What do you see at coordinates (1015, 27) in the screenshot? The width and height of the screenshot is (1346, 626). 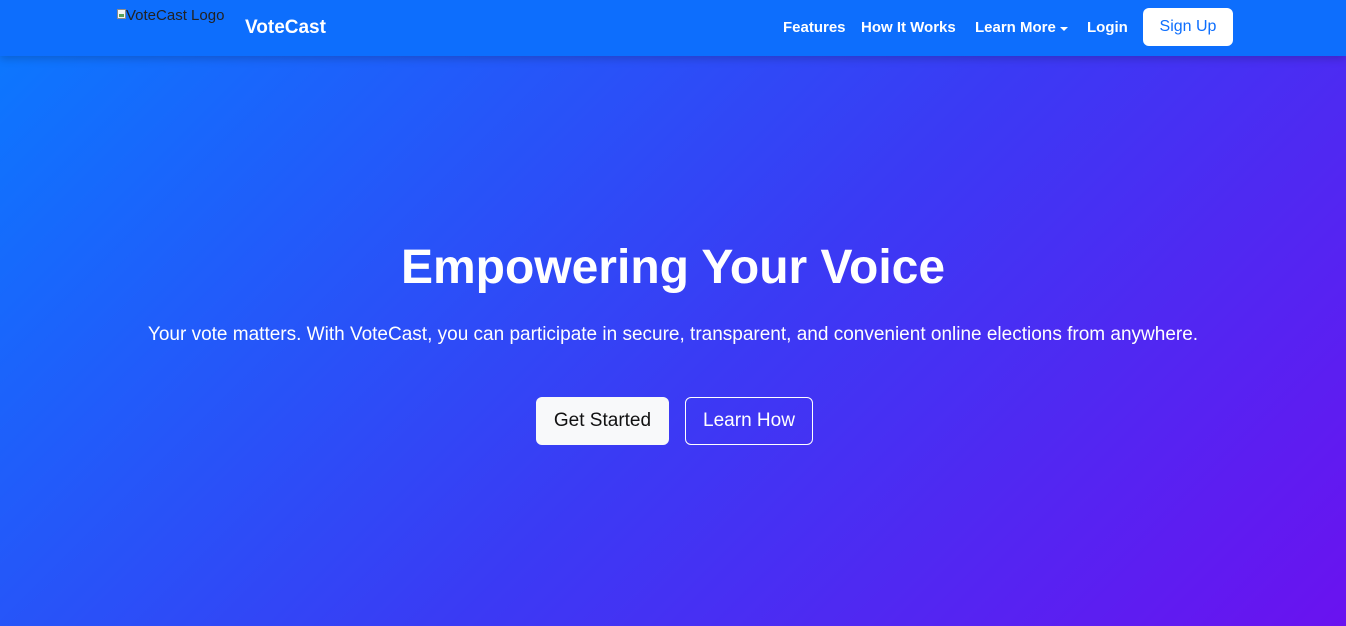 I see `nav-dropdown-learn-more-label: Learn More` at bounding box center [1015, 27].